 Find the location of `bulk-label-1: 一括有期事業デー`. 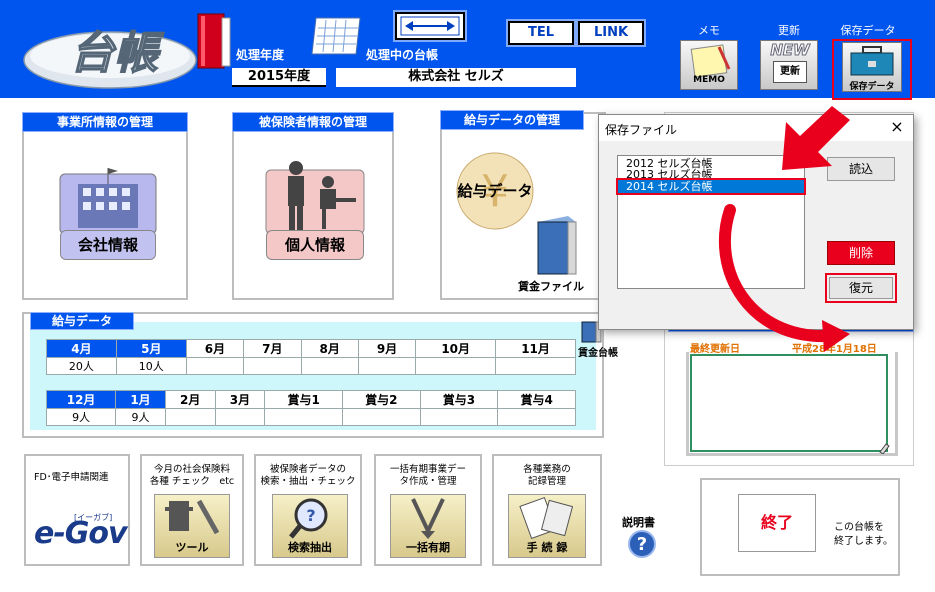

bulk-label-1: 一括有期事業デー is located at coordinates (427, 469).